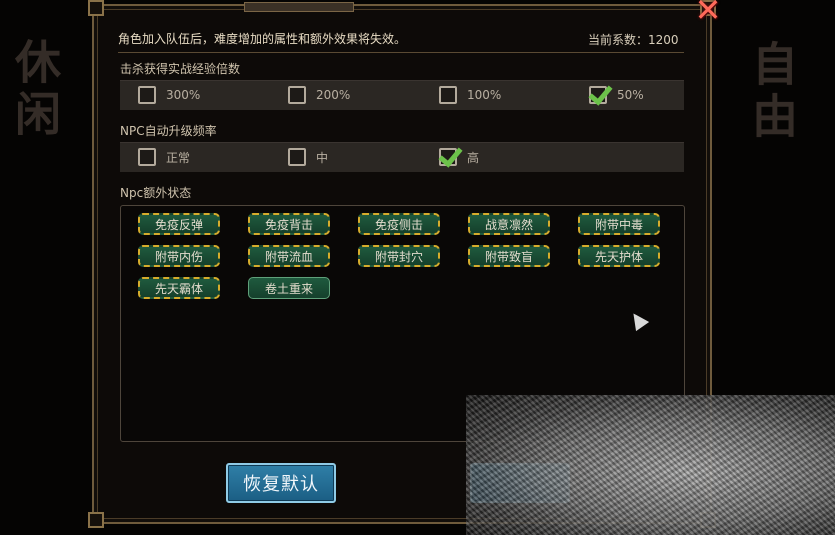  Describe the element at coordinates (399, 224) in the screenshot. I see `status-tag-immune-flank: 免疫侧击` at that location.